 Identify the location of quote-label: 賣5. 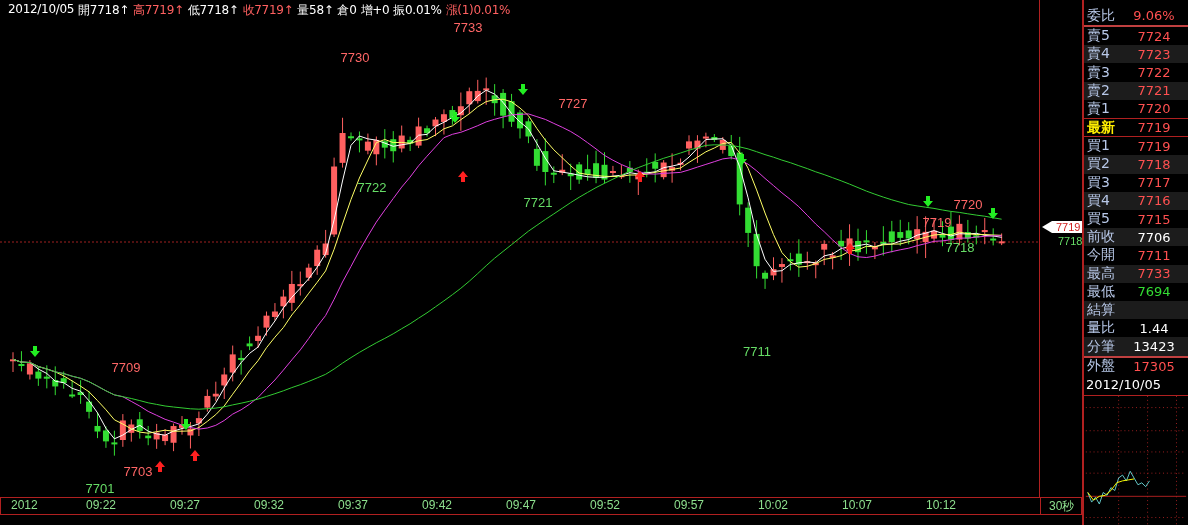
(1099, 36).